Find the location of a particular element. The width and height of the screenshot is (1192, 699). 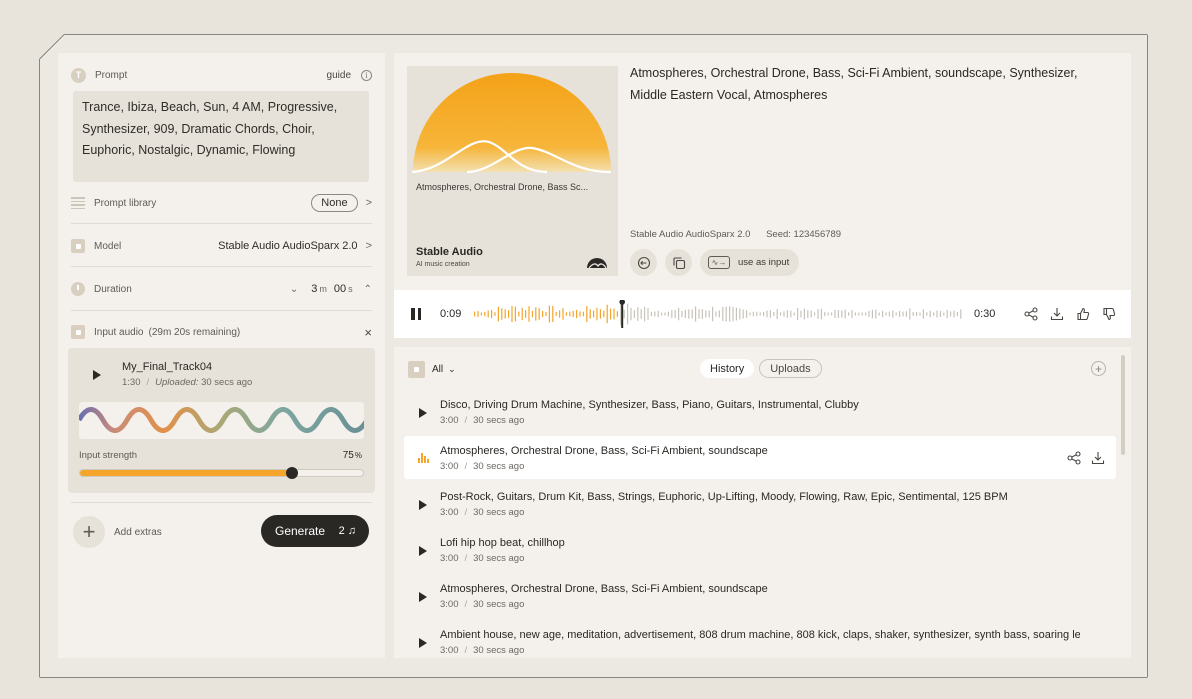

guide-link: guide is located at coordinates (339, 75).